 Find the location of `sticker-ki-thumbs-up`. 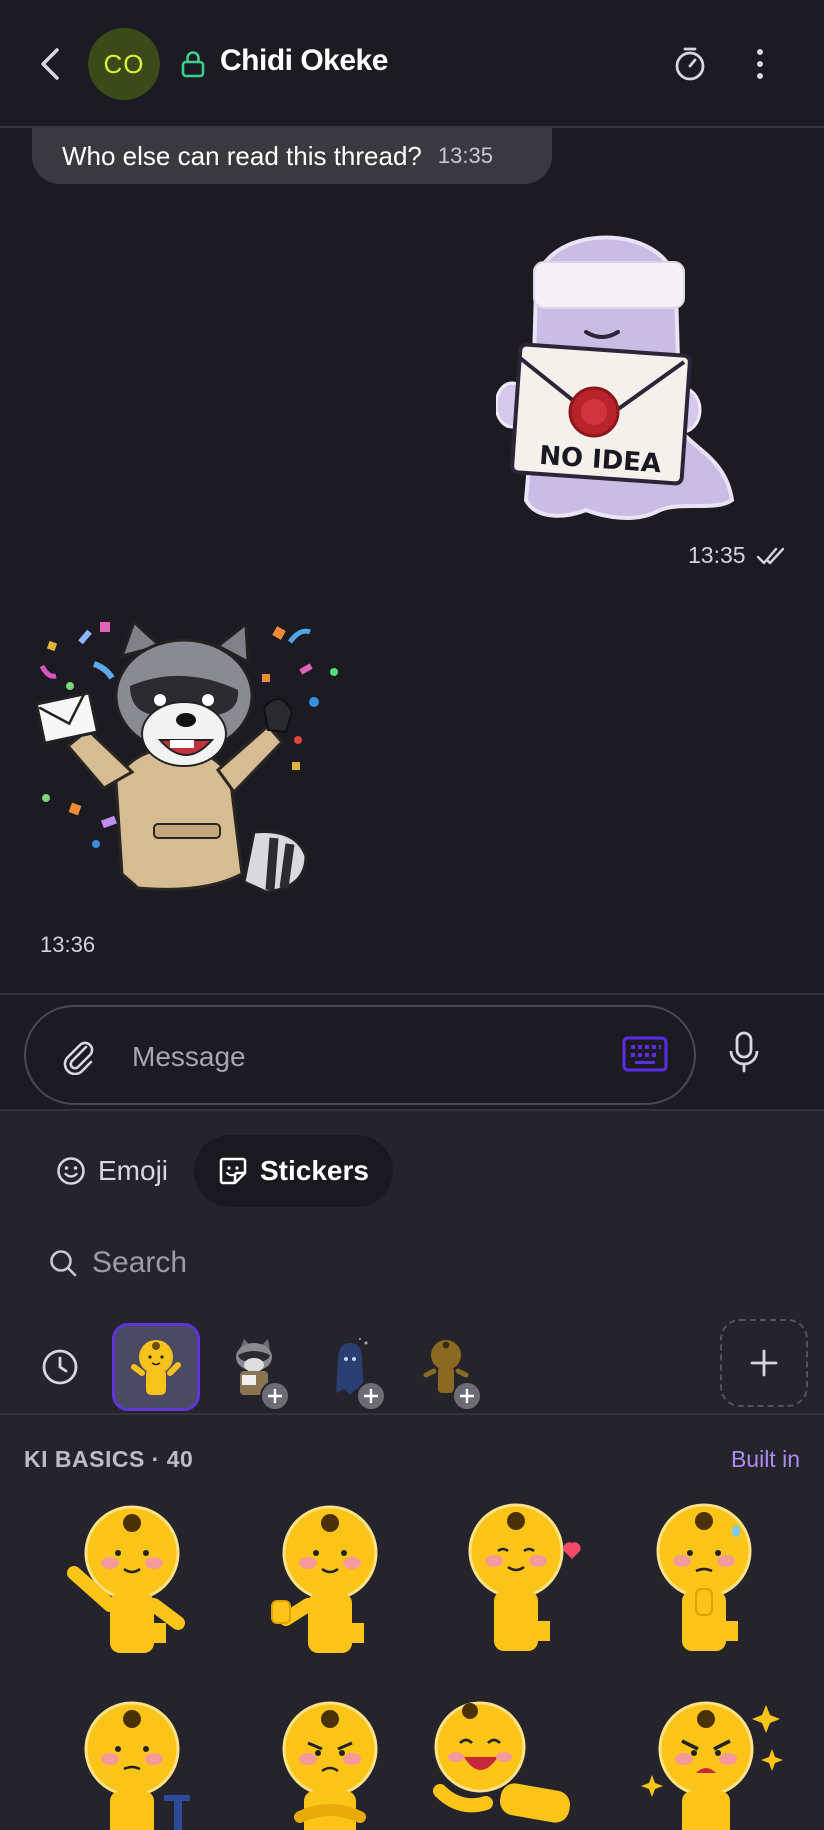

sticker-ki-thumbs-up is located at coordinates (330, 1578).